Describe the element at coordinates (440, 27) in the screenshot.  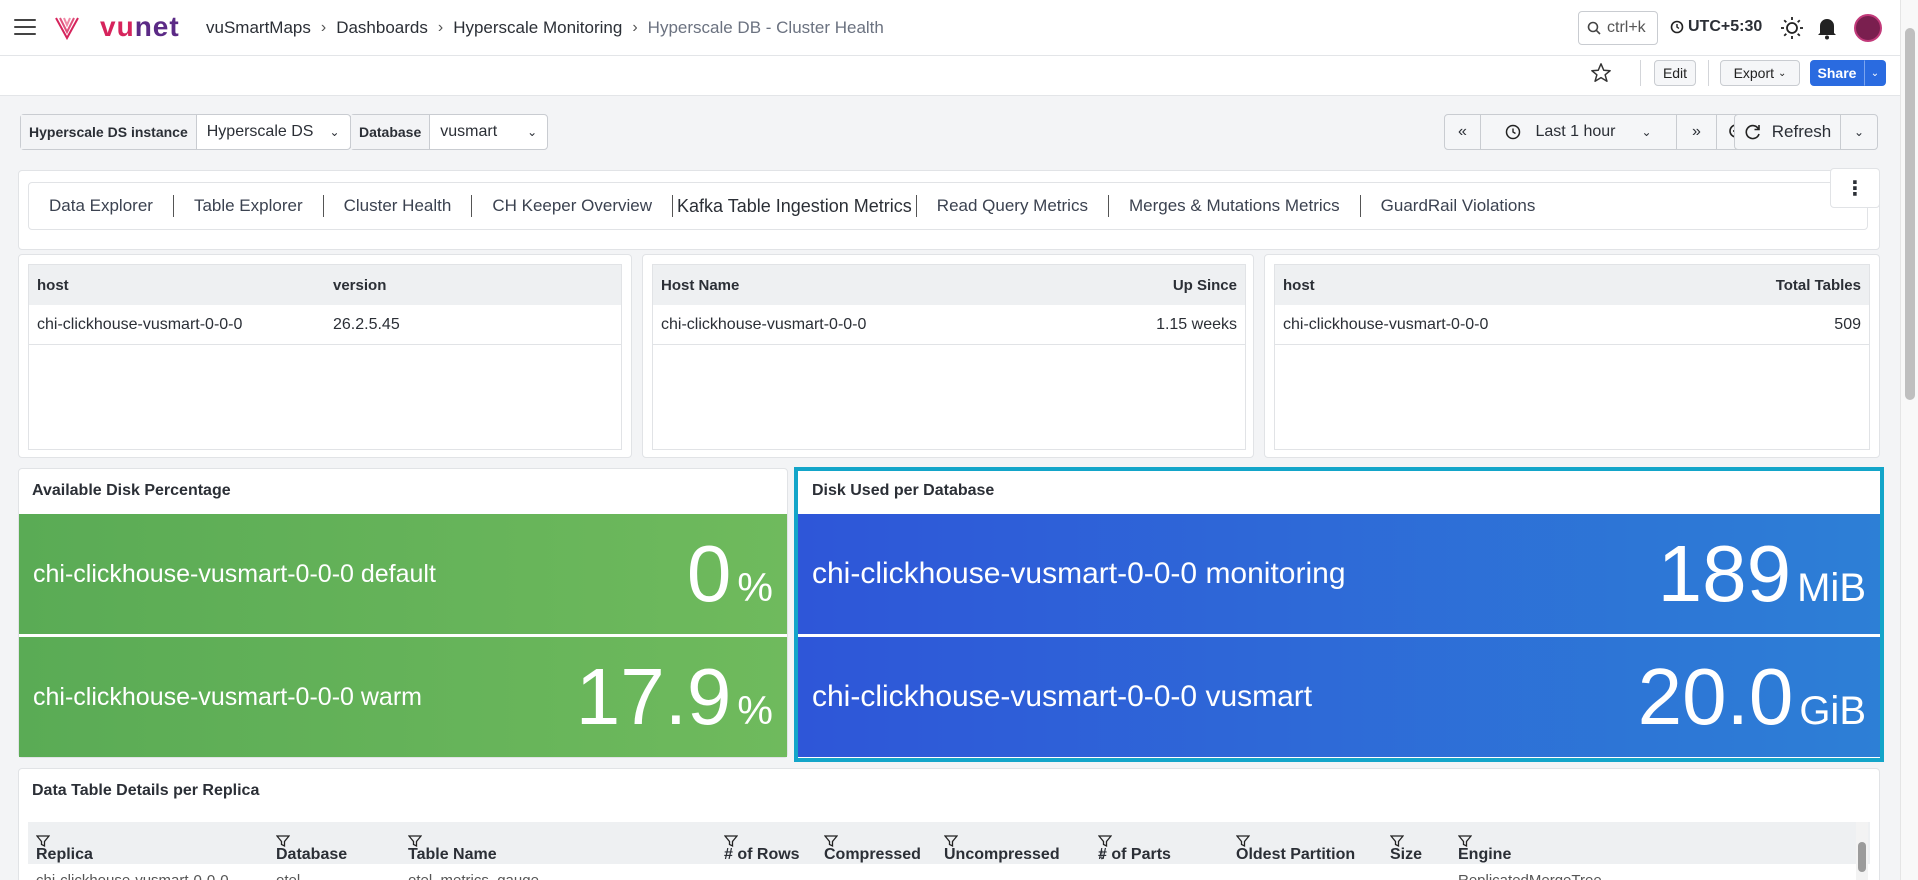
I see `chevron-right-icon: ›` at that location.